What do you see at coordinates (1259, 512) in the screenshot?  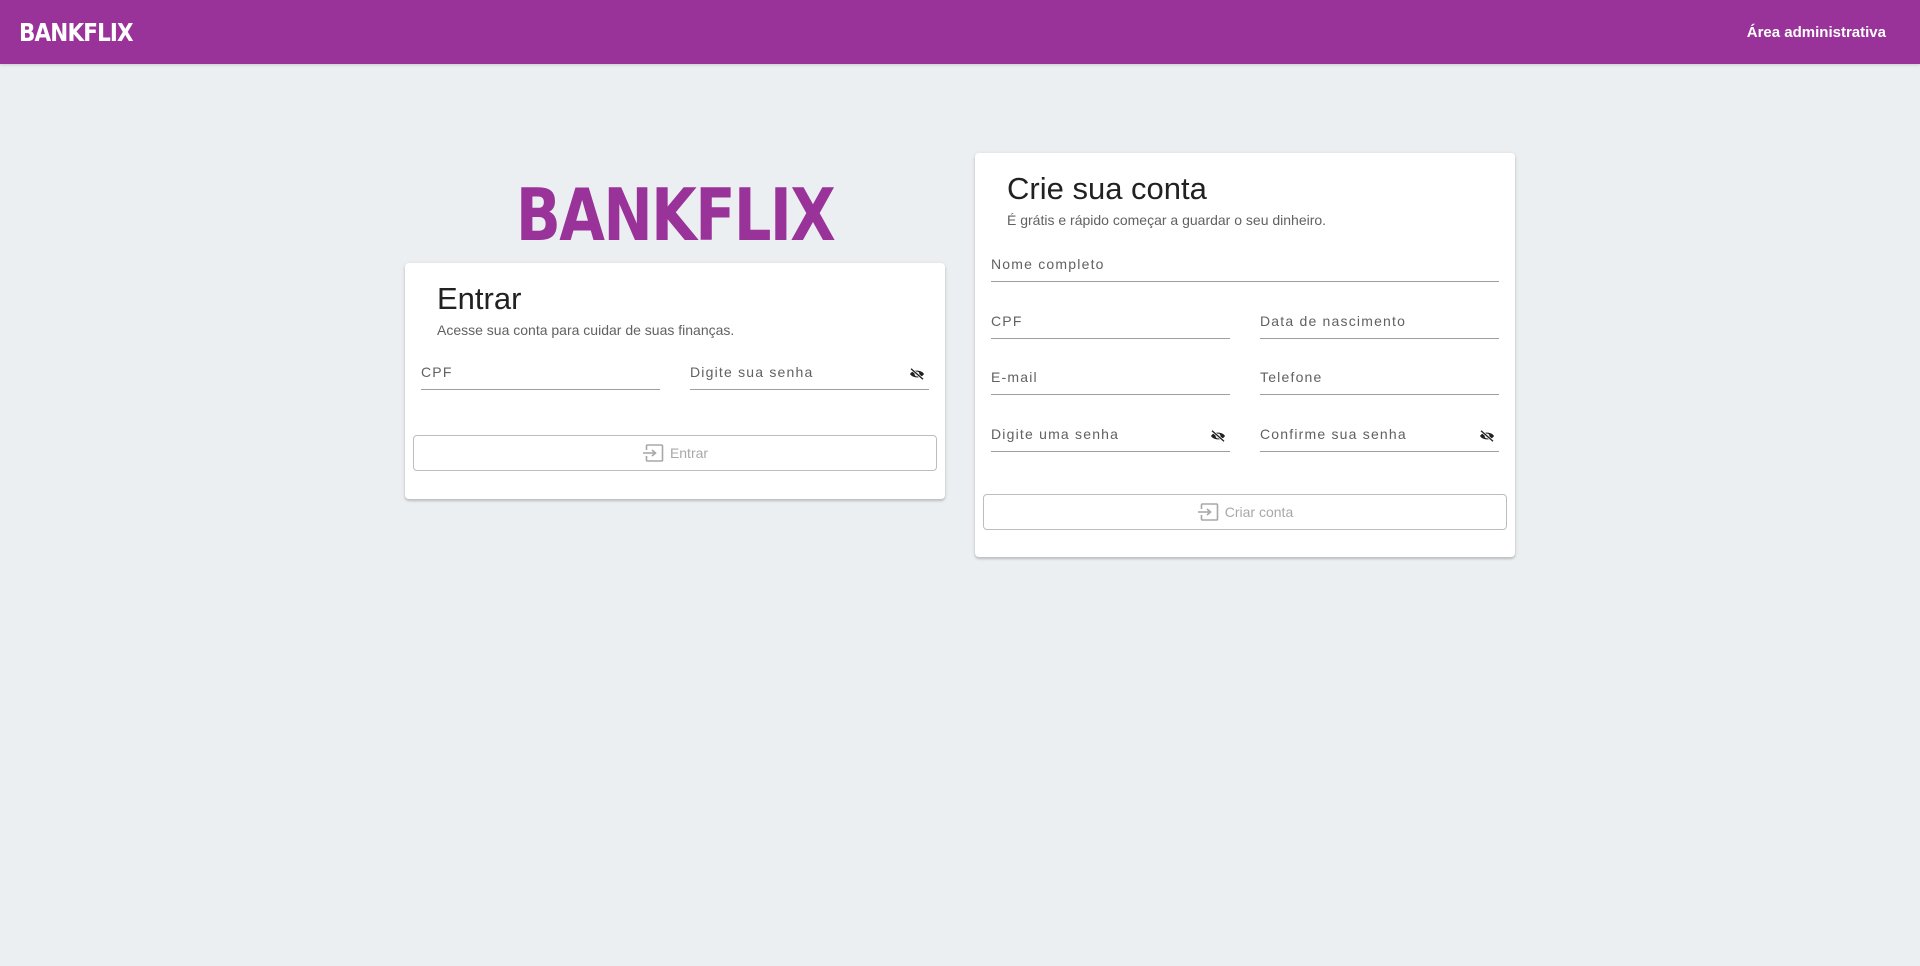 I see `create-account-label: Criar conta` at bounding box center [1259, 512].